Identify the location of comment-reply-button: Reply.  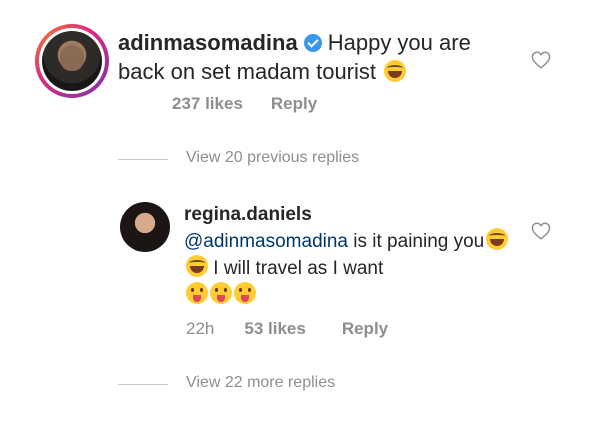
(294, 103).